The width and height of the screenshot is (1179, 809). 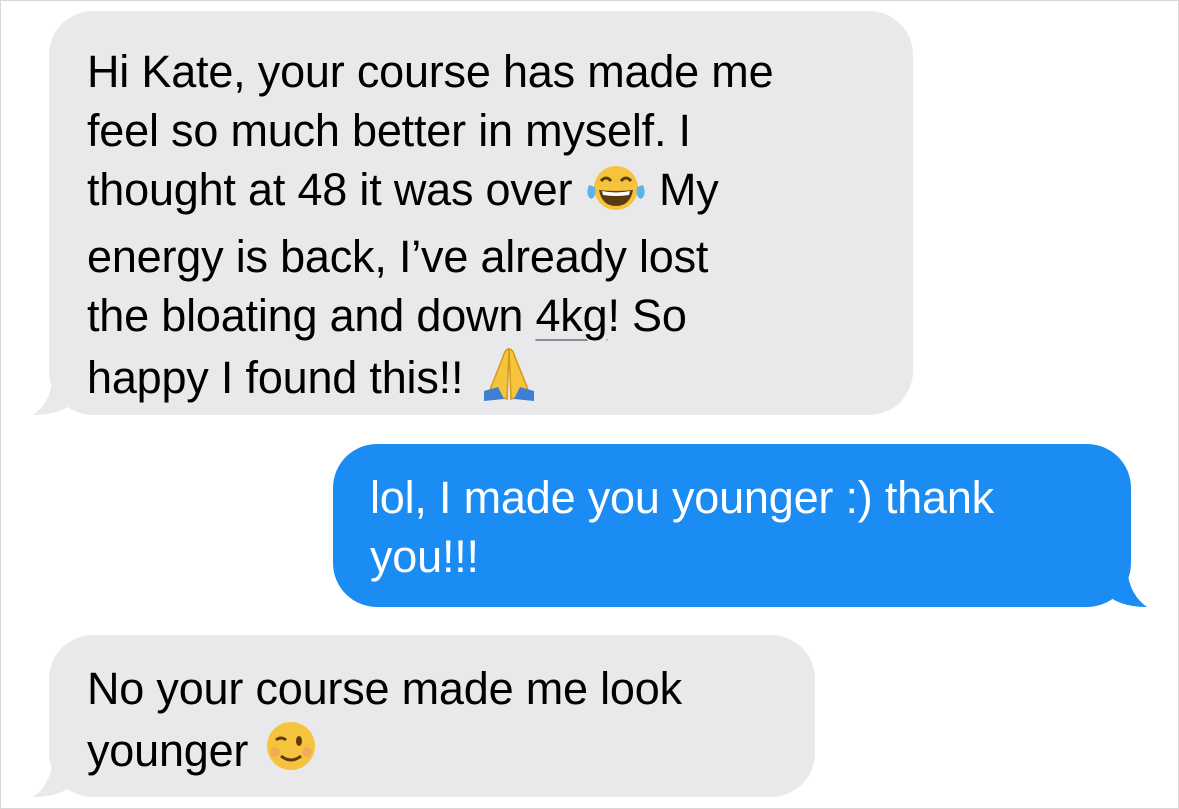 I want to click on message-text-segment: thought at 48 it was over, so click(x=330, y=189).